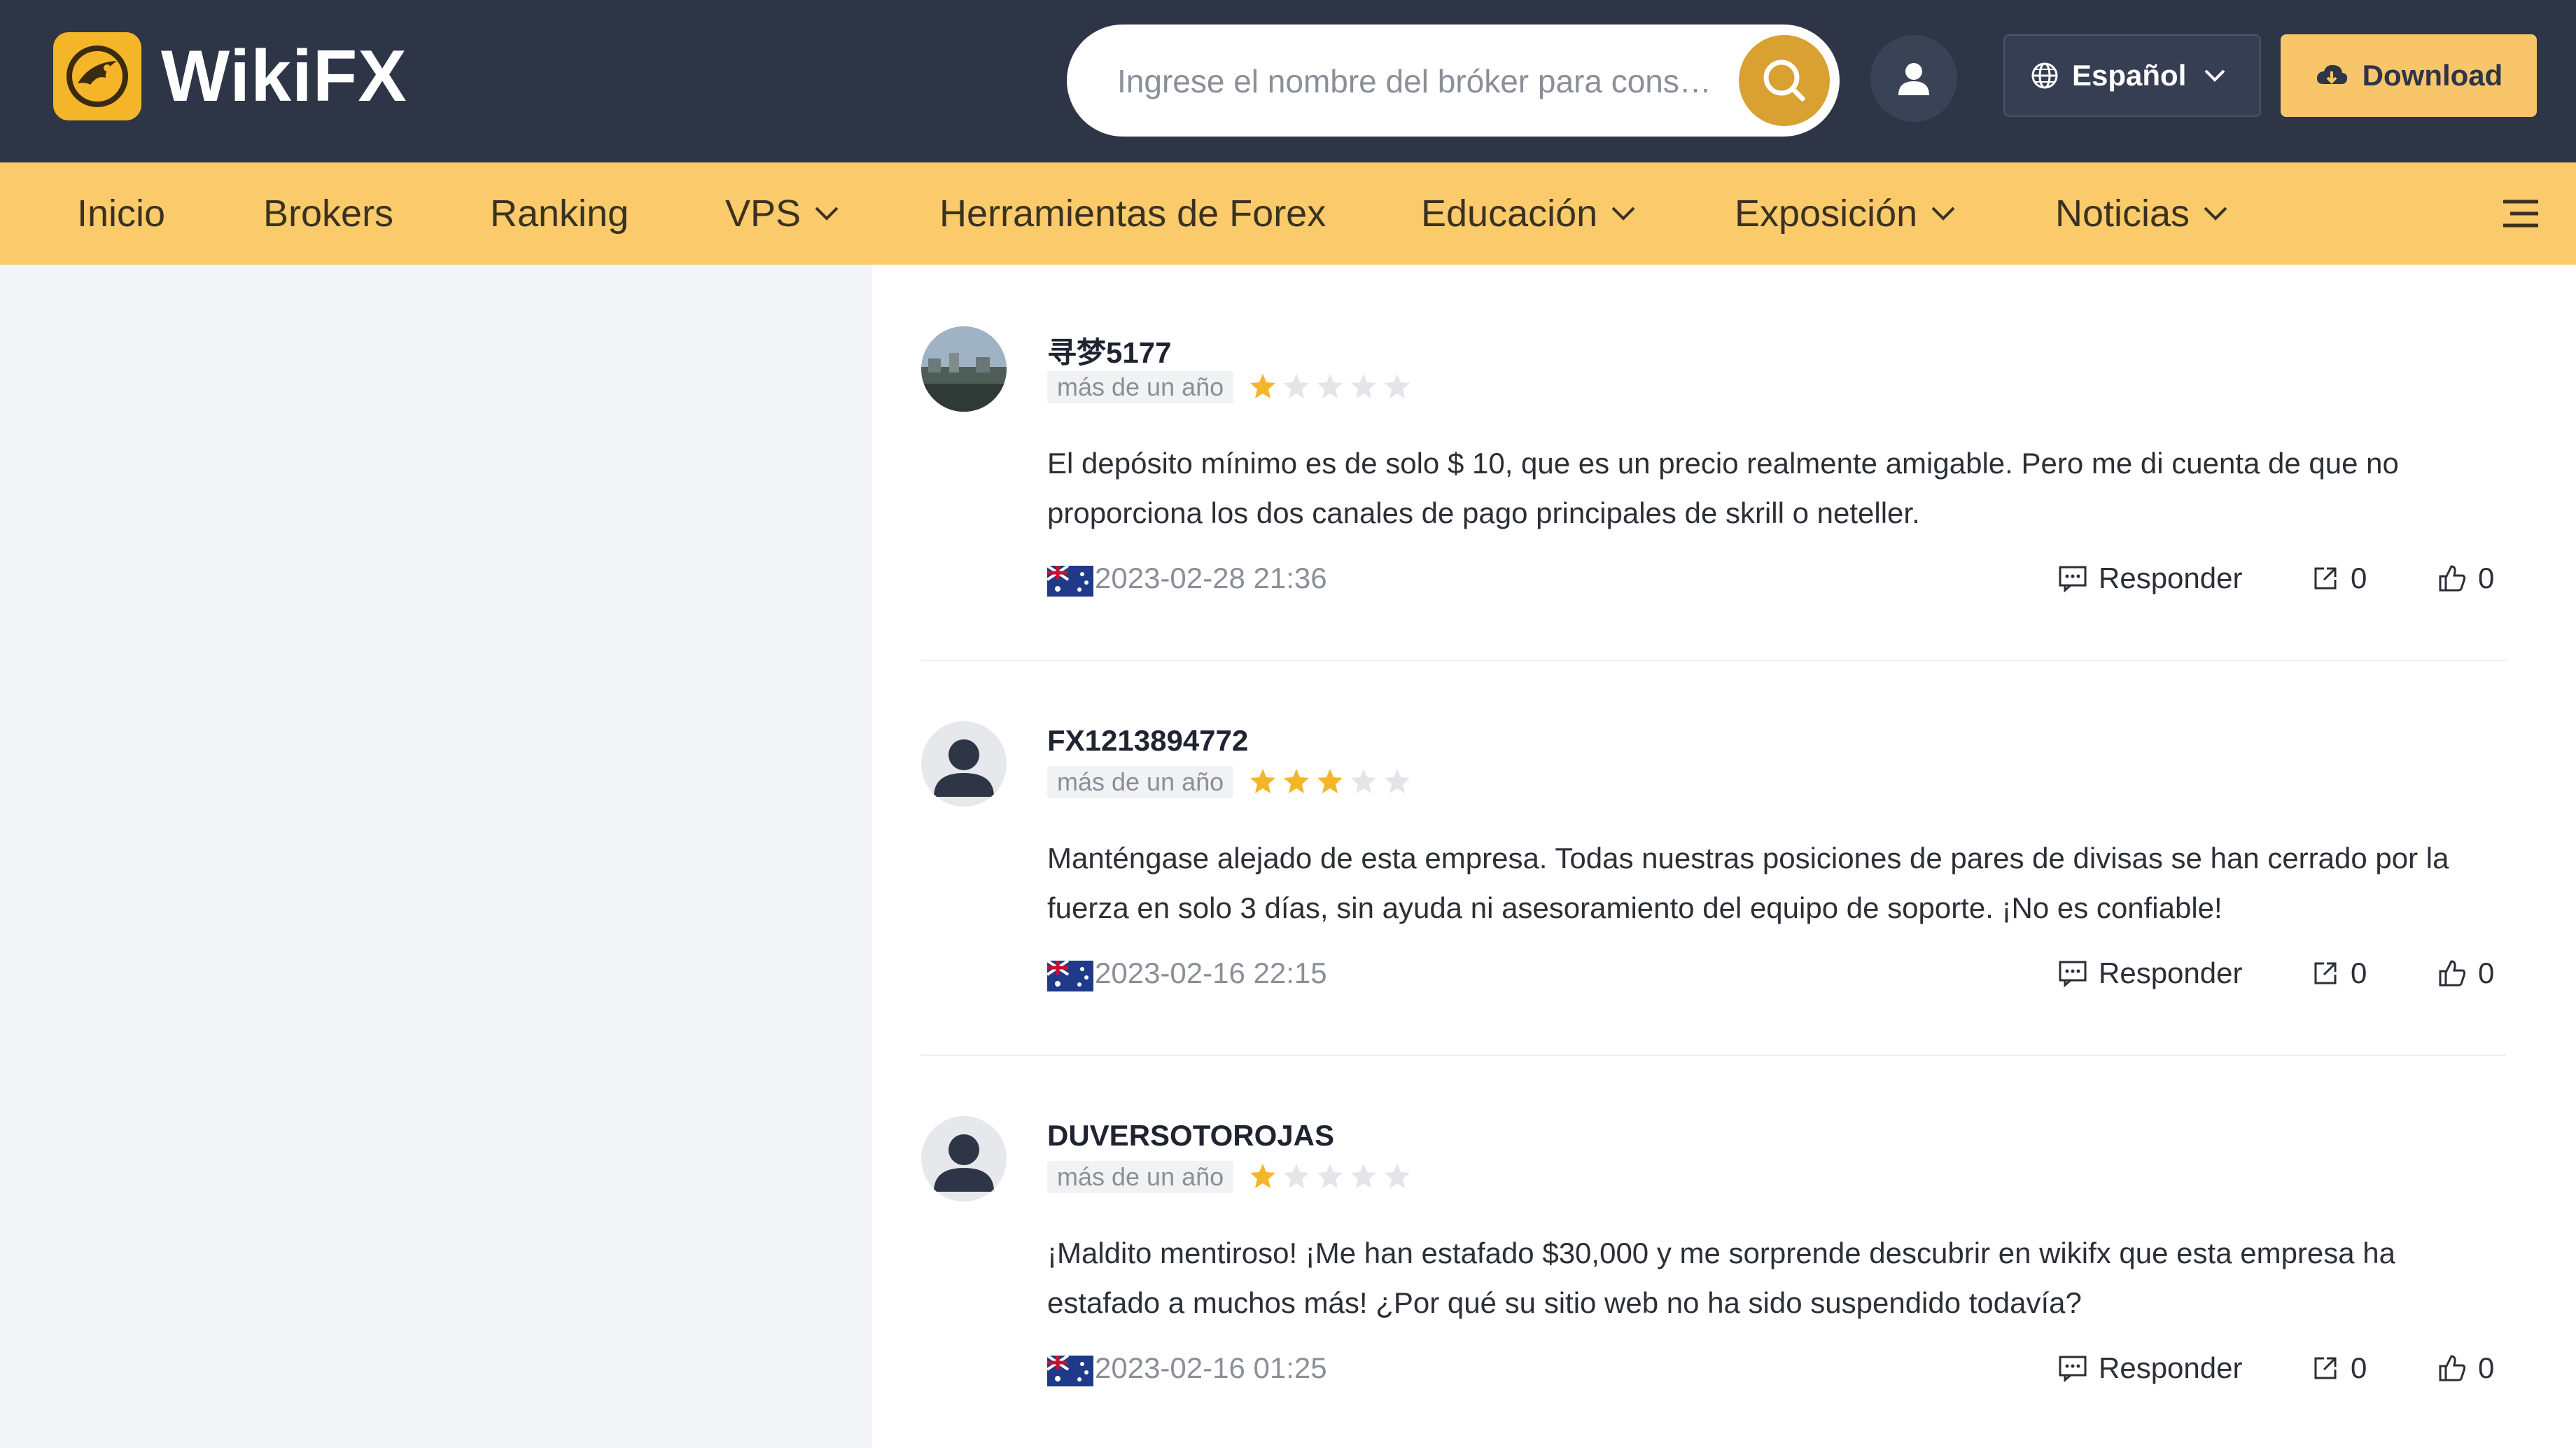 The height and width of the screenshot is (1448, 2576). I want to click on language-selector: Español, so click(2132, 75).